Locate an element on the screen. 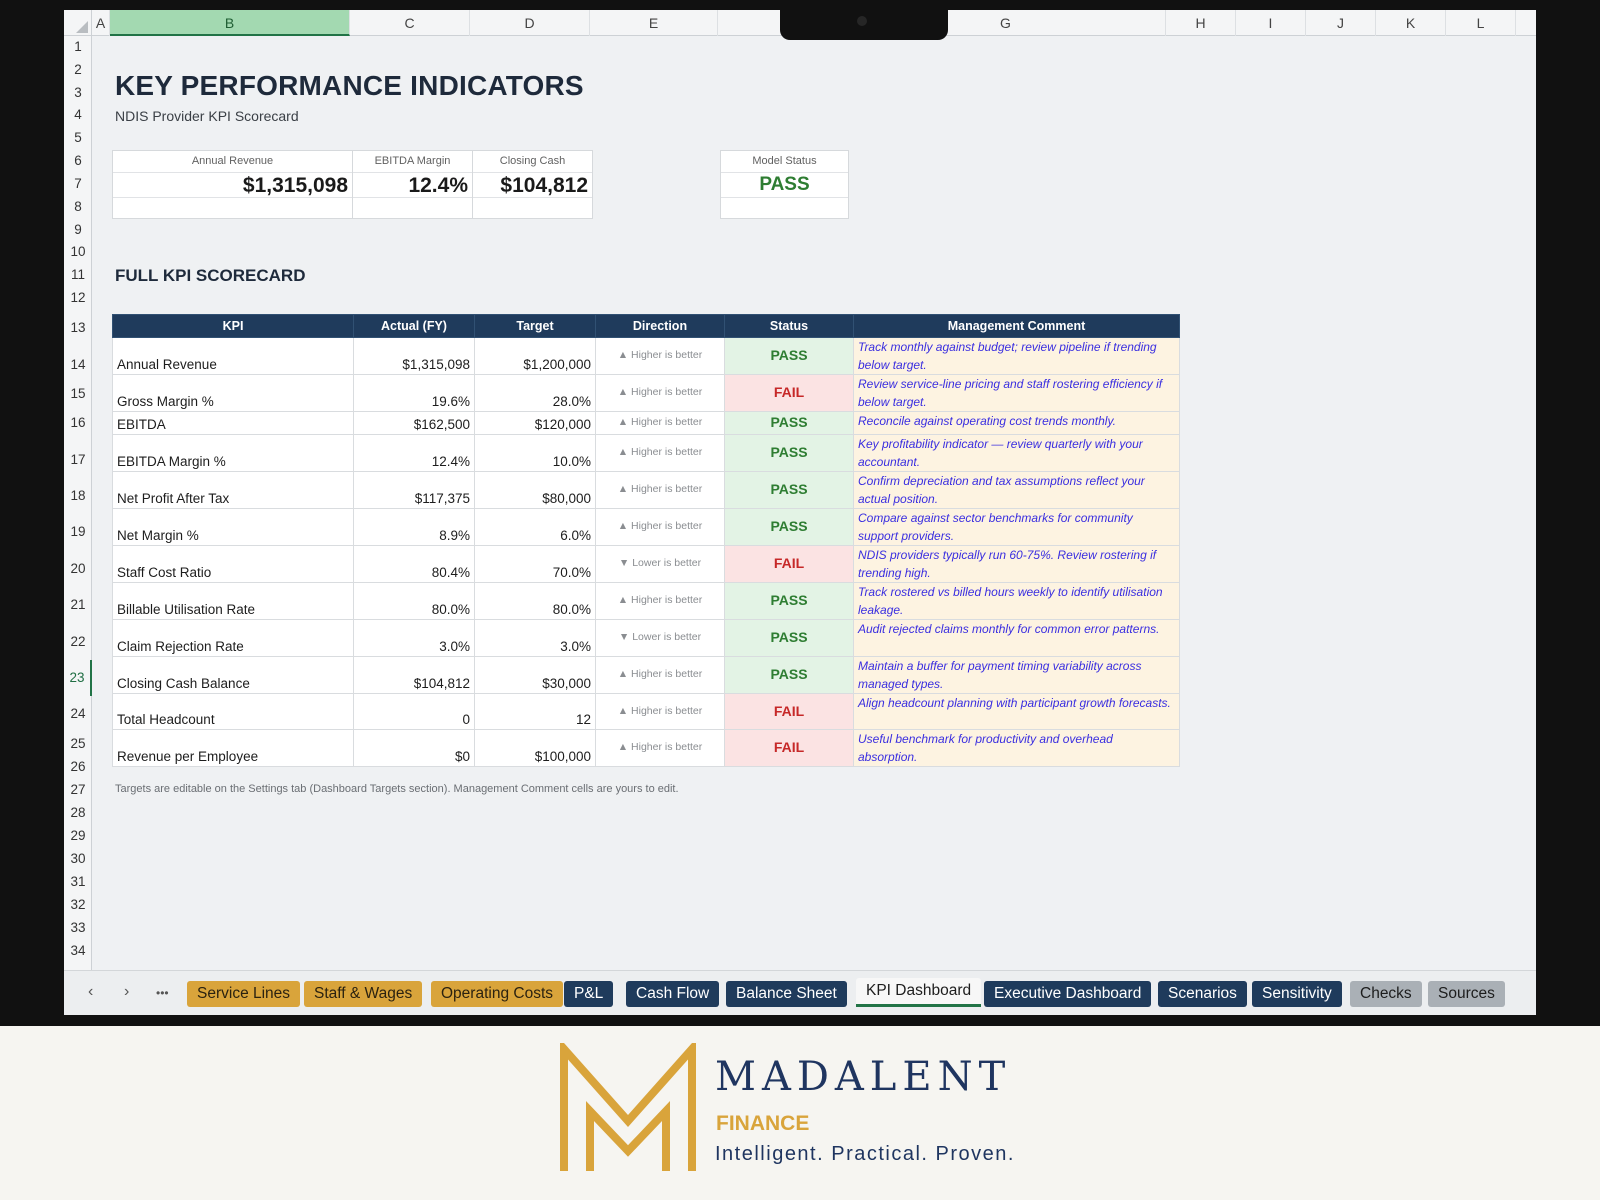 Image resolution: width=1600 pixels, height=1200 pixels. sheet-tab-sources: Sources is located at coordinates (1466, 994).